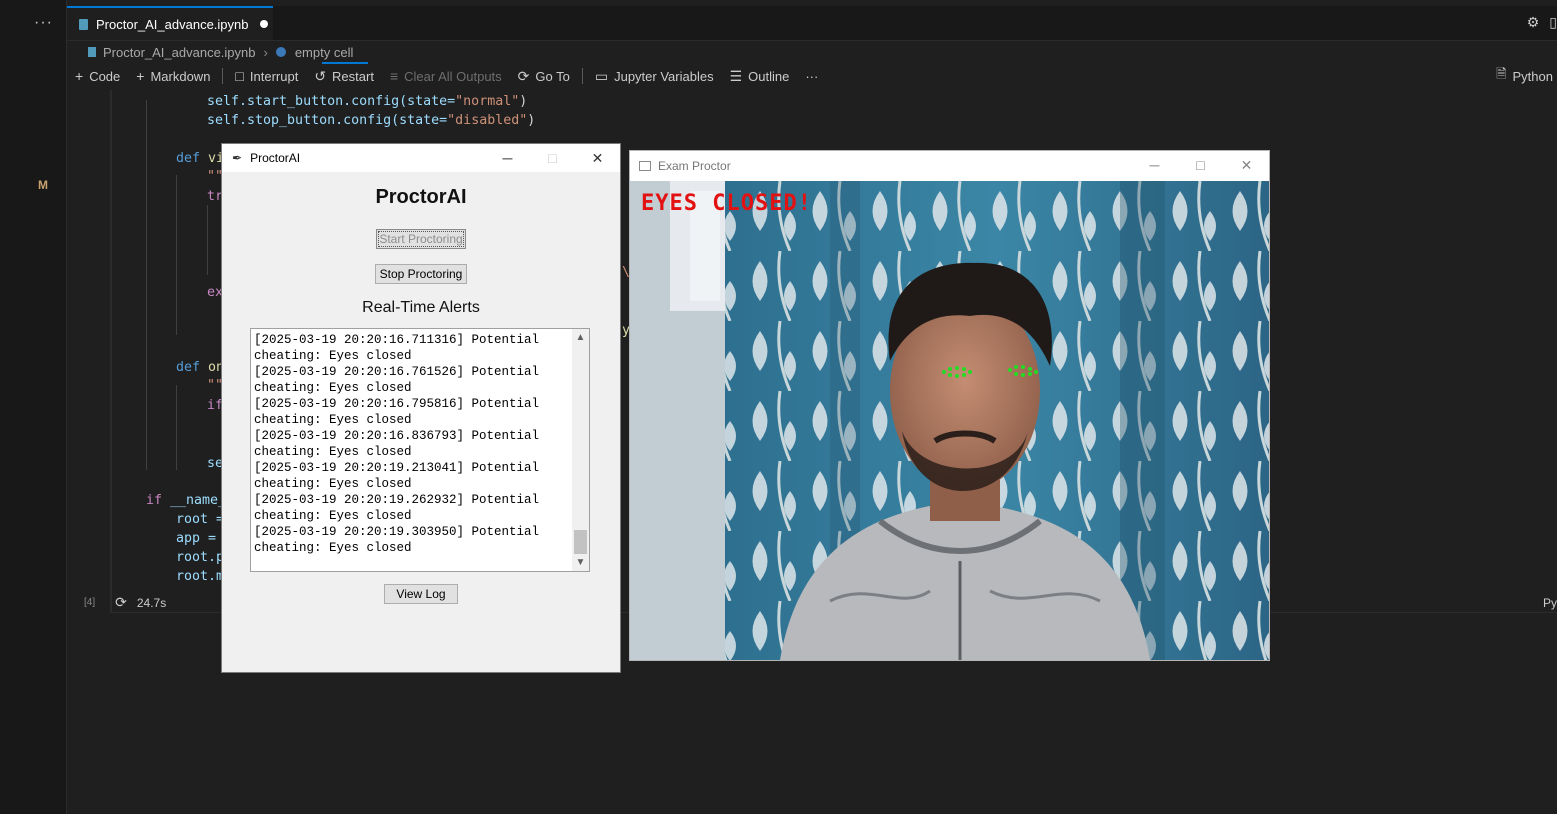 The height and width of the screenshot is (814, 1557). I want to click on more-actions-icon: ···, so click(43, 23).